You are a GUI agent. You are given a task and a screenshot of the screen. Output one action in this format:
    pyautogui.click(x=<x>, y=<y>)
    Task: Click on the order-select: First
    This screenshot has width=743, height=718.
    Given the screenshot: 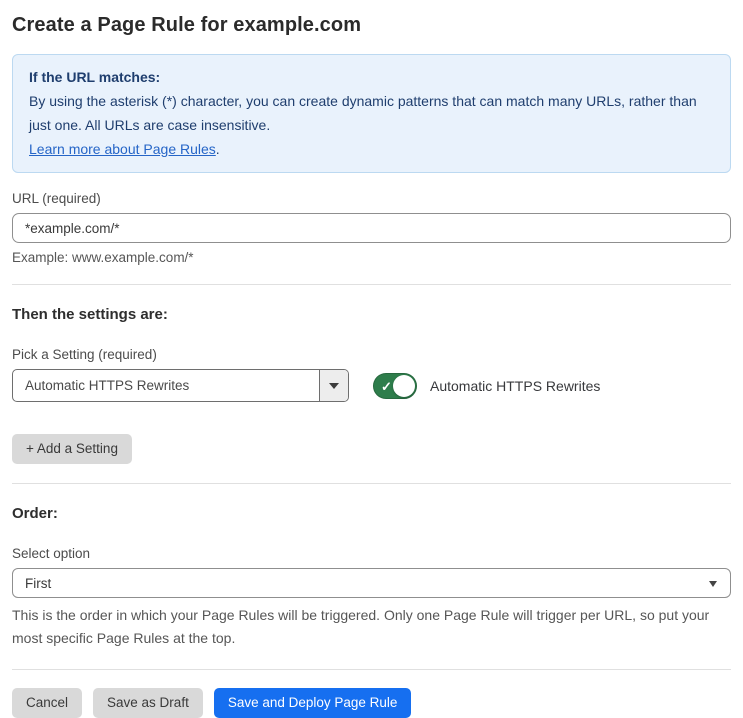 What is the action you would take?
    pyautogui.click(x=371, y=583)
    